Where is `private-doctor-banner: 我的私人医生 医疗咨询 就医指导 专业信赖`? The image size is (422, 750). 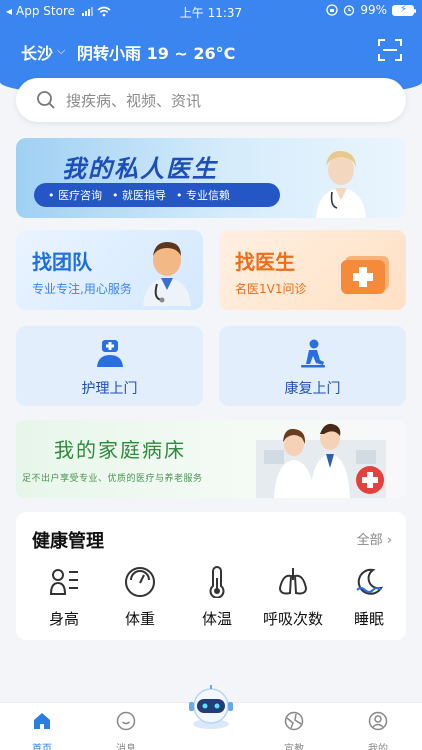
private-doctor-banner: 我的私人医生 医疗咨询 就医指导 专业信赖 is located at coordinates (211, 178).